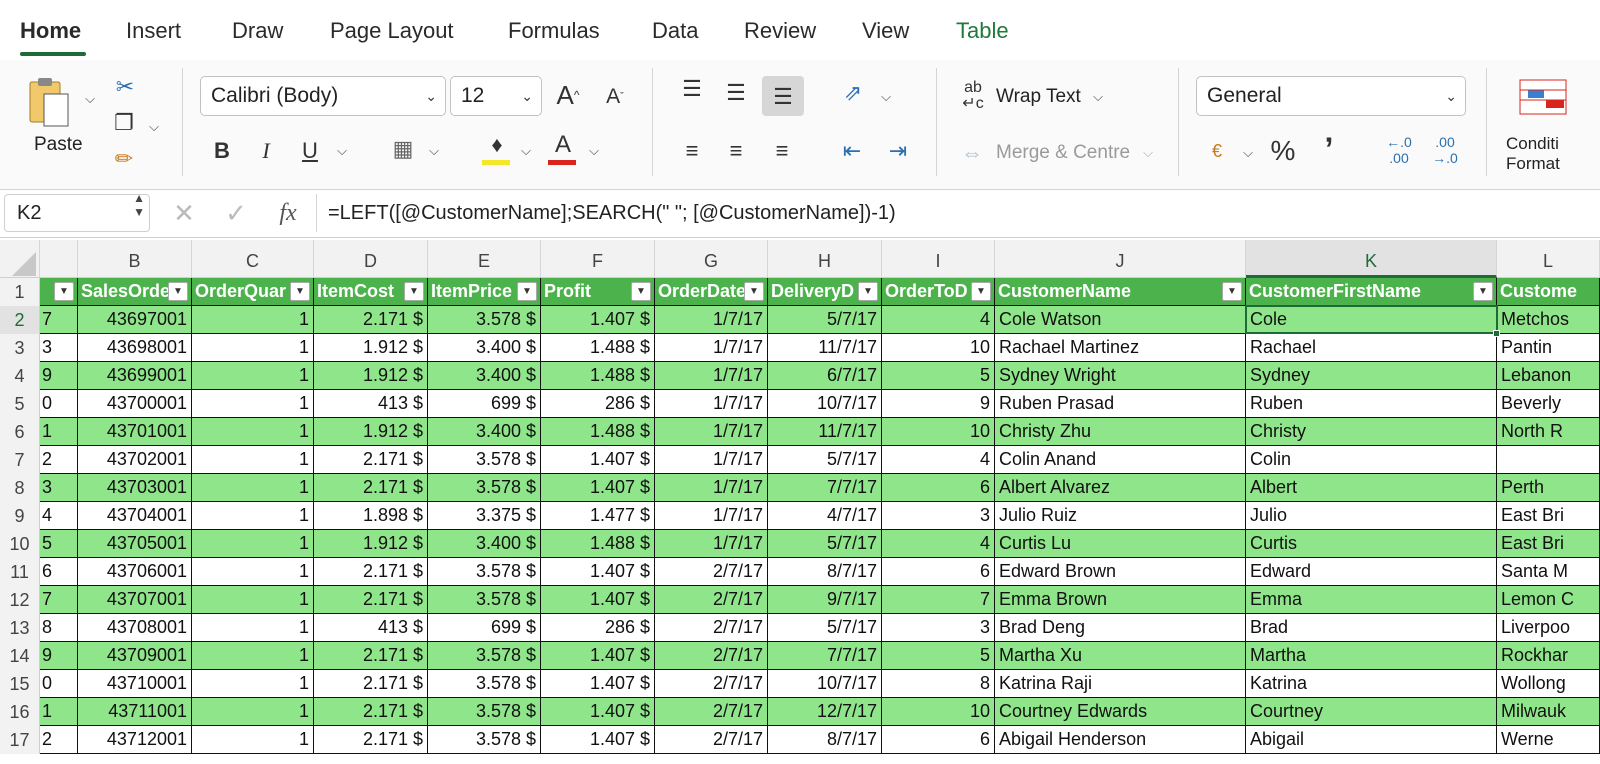  I want to click on borders-dropdown-icon: ⌵, so click(434, 151).